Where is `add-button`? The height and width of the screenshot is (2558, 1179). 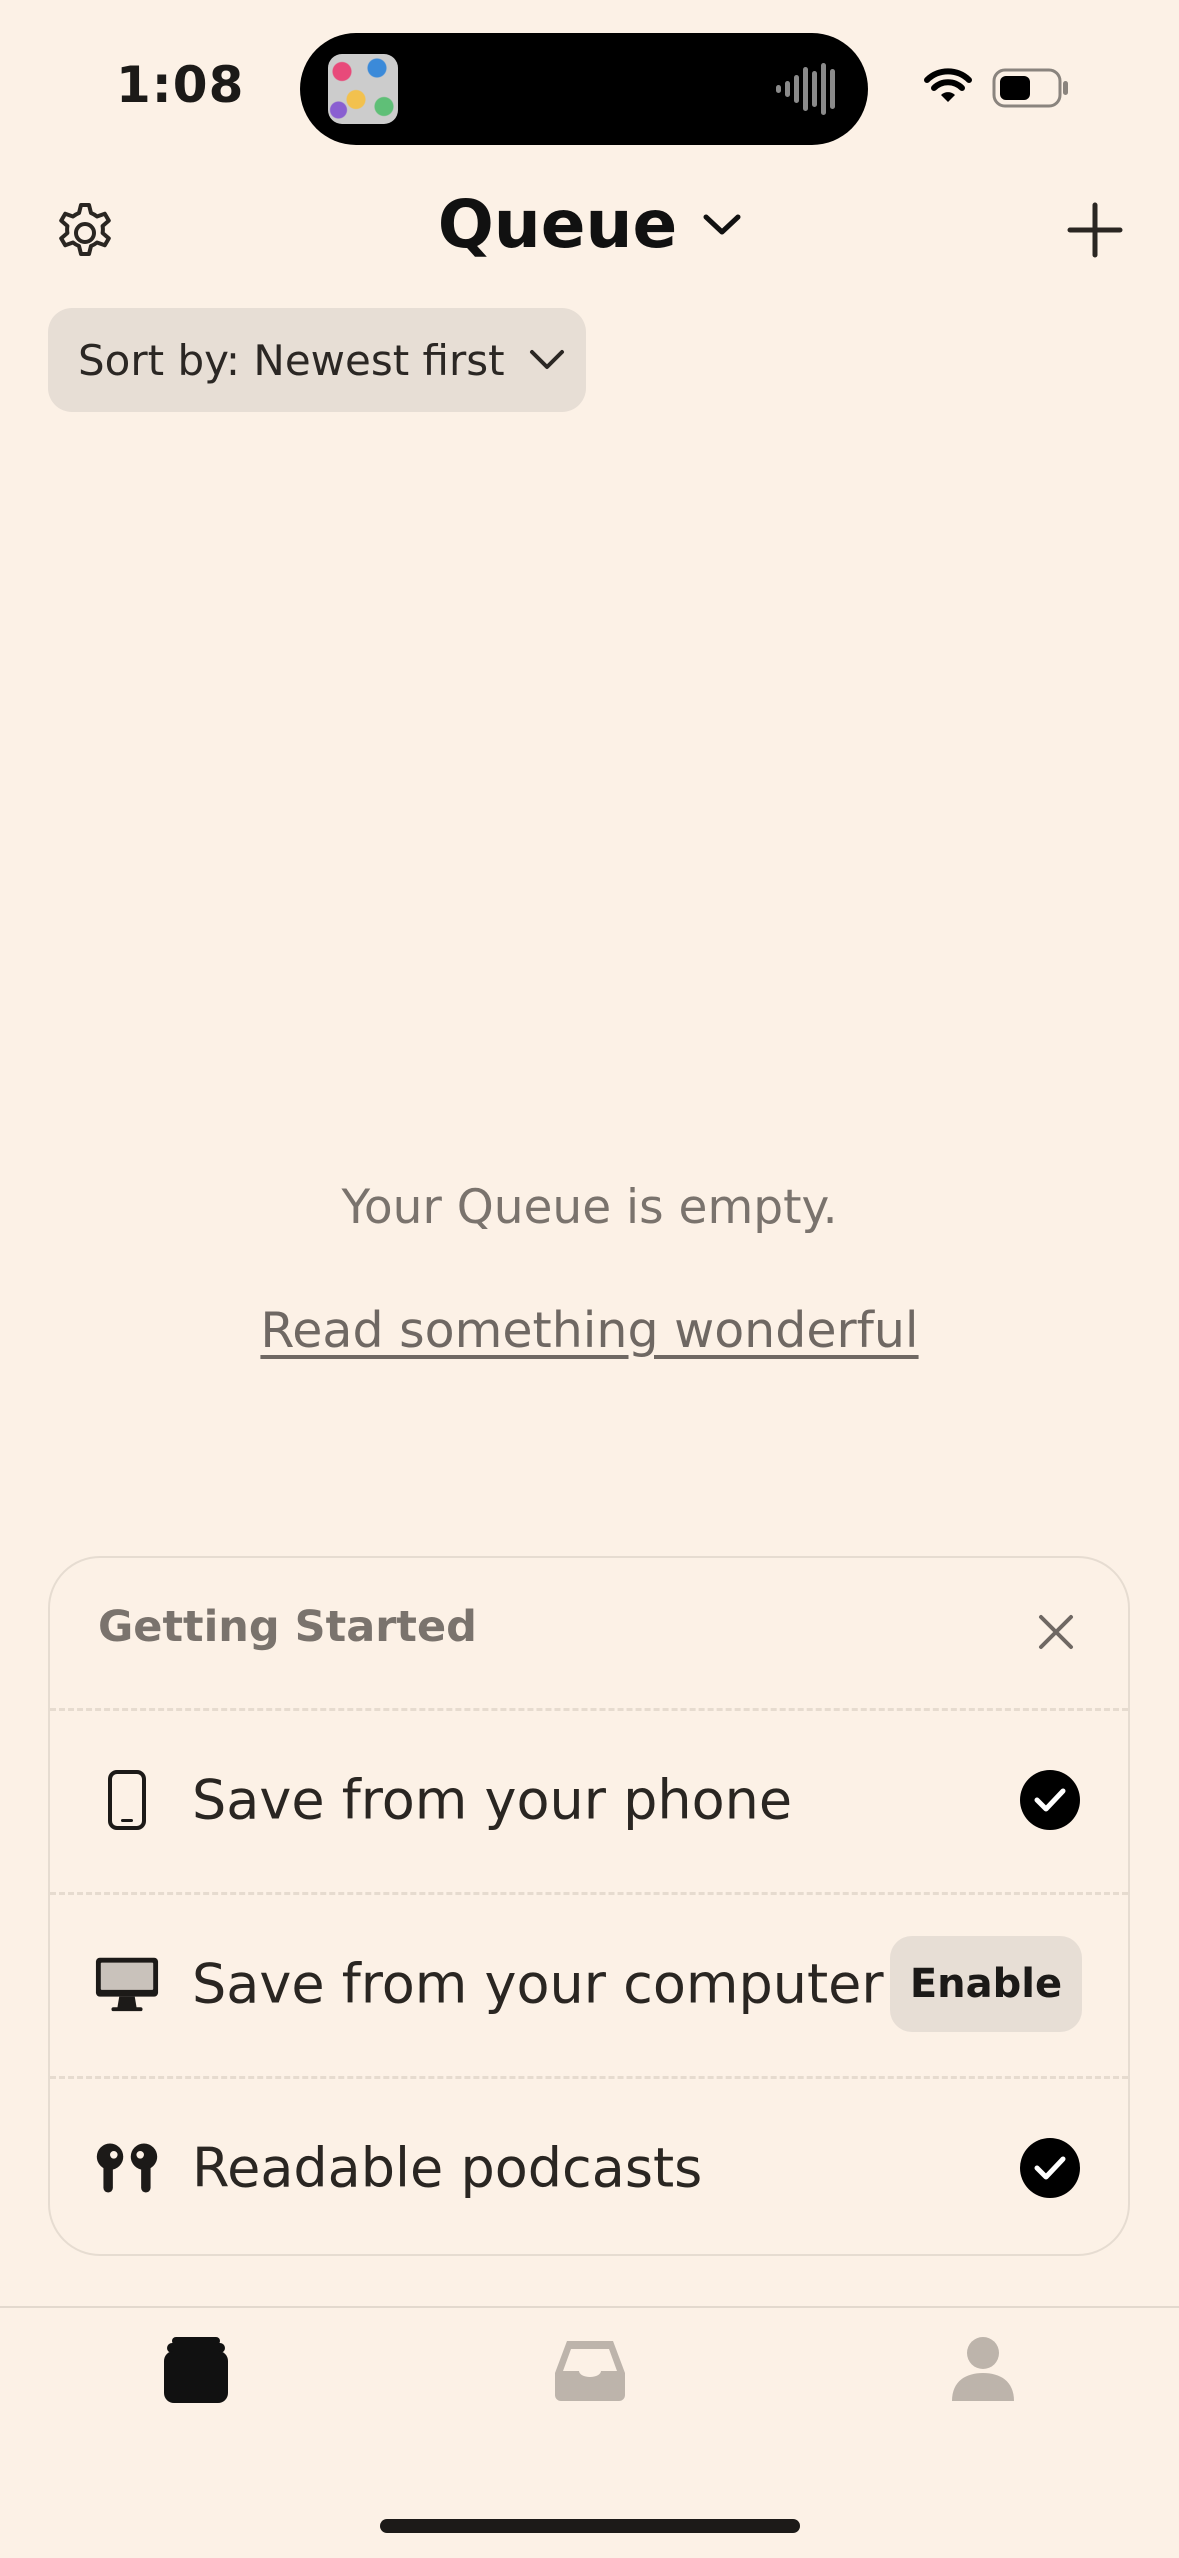 add-button is located at coordinates (1095, 230).